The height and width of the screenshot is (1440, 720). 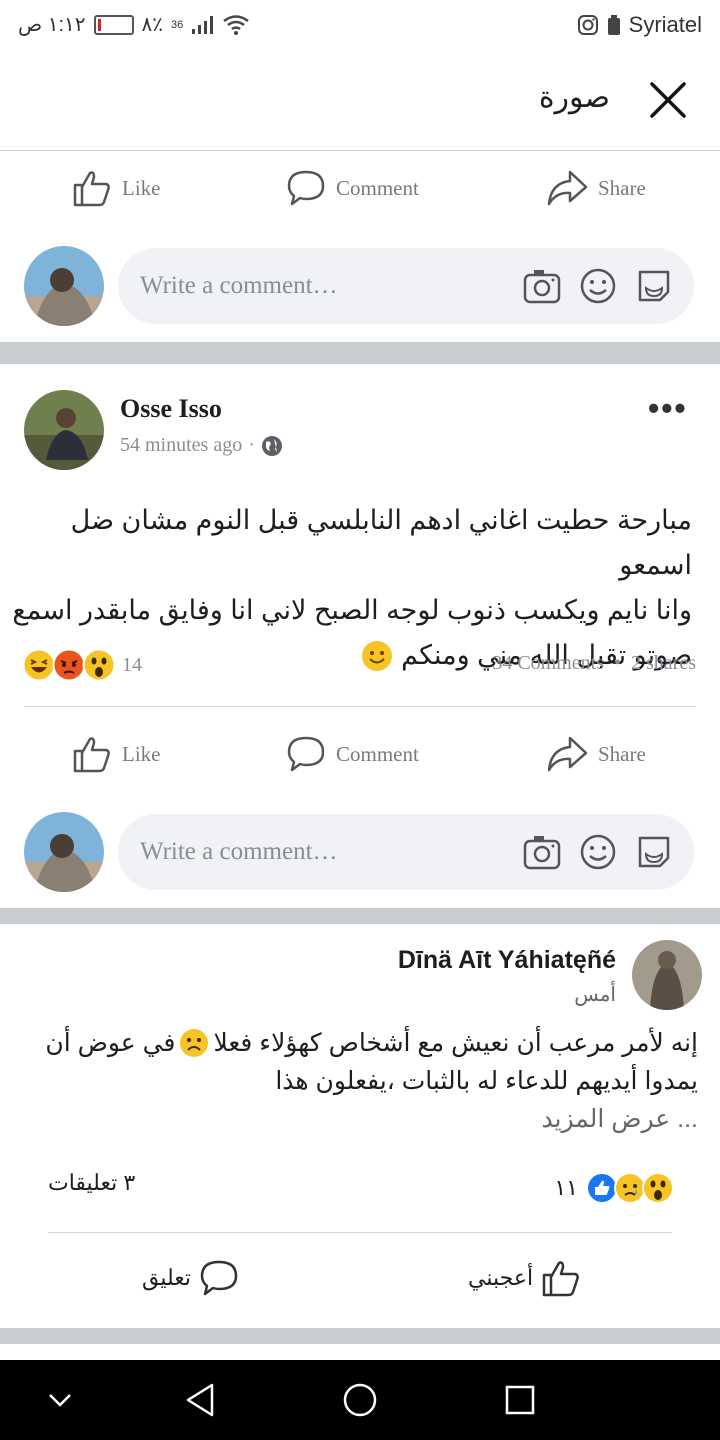 What do you see at coordinates (171, 409) in the screenshot?
I see `post-author: Osse Isso` at bounding box center [171, 409].